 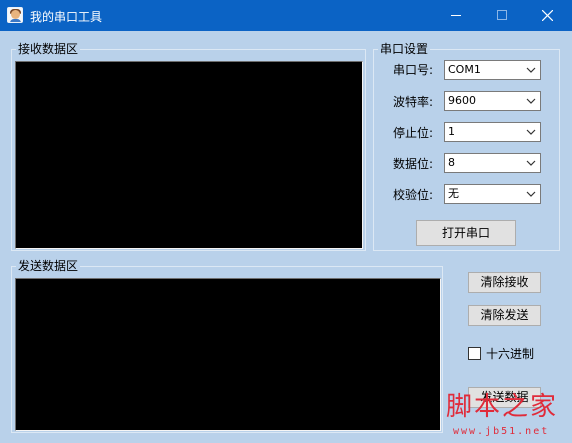 I want to click on maximize-icon, so click(x=502, y=15).